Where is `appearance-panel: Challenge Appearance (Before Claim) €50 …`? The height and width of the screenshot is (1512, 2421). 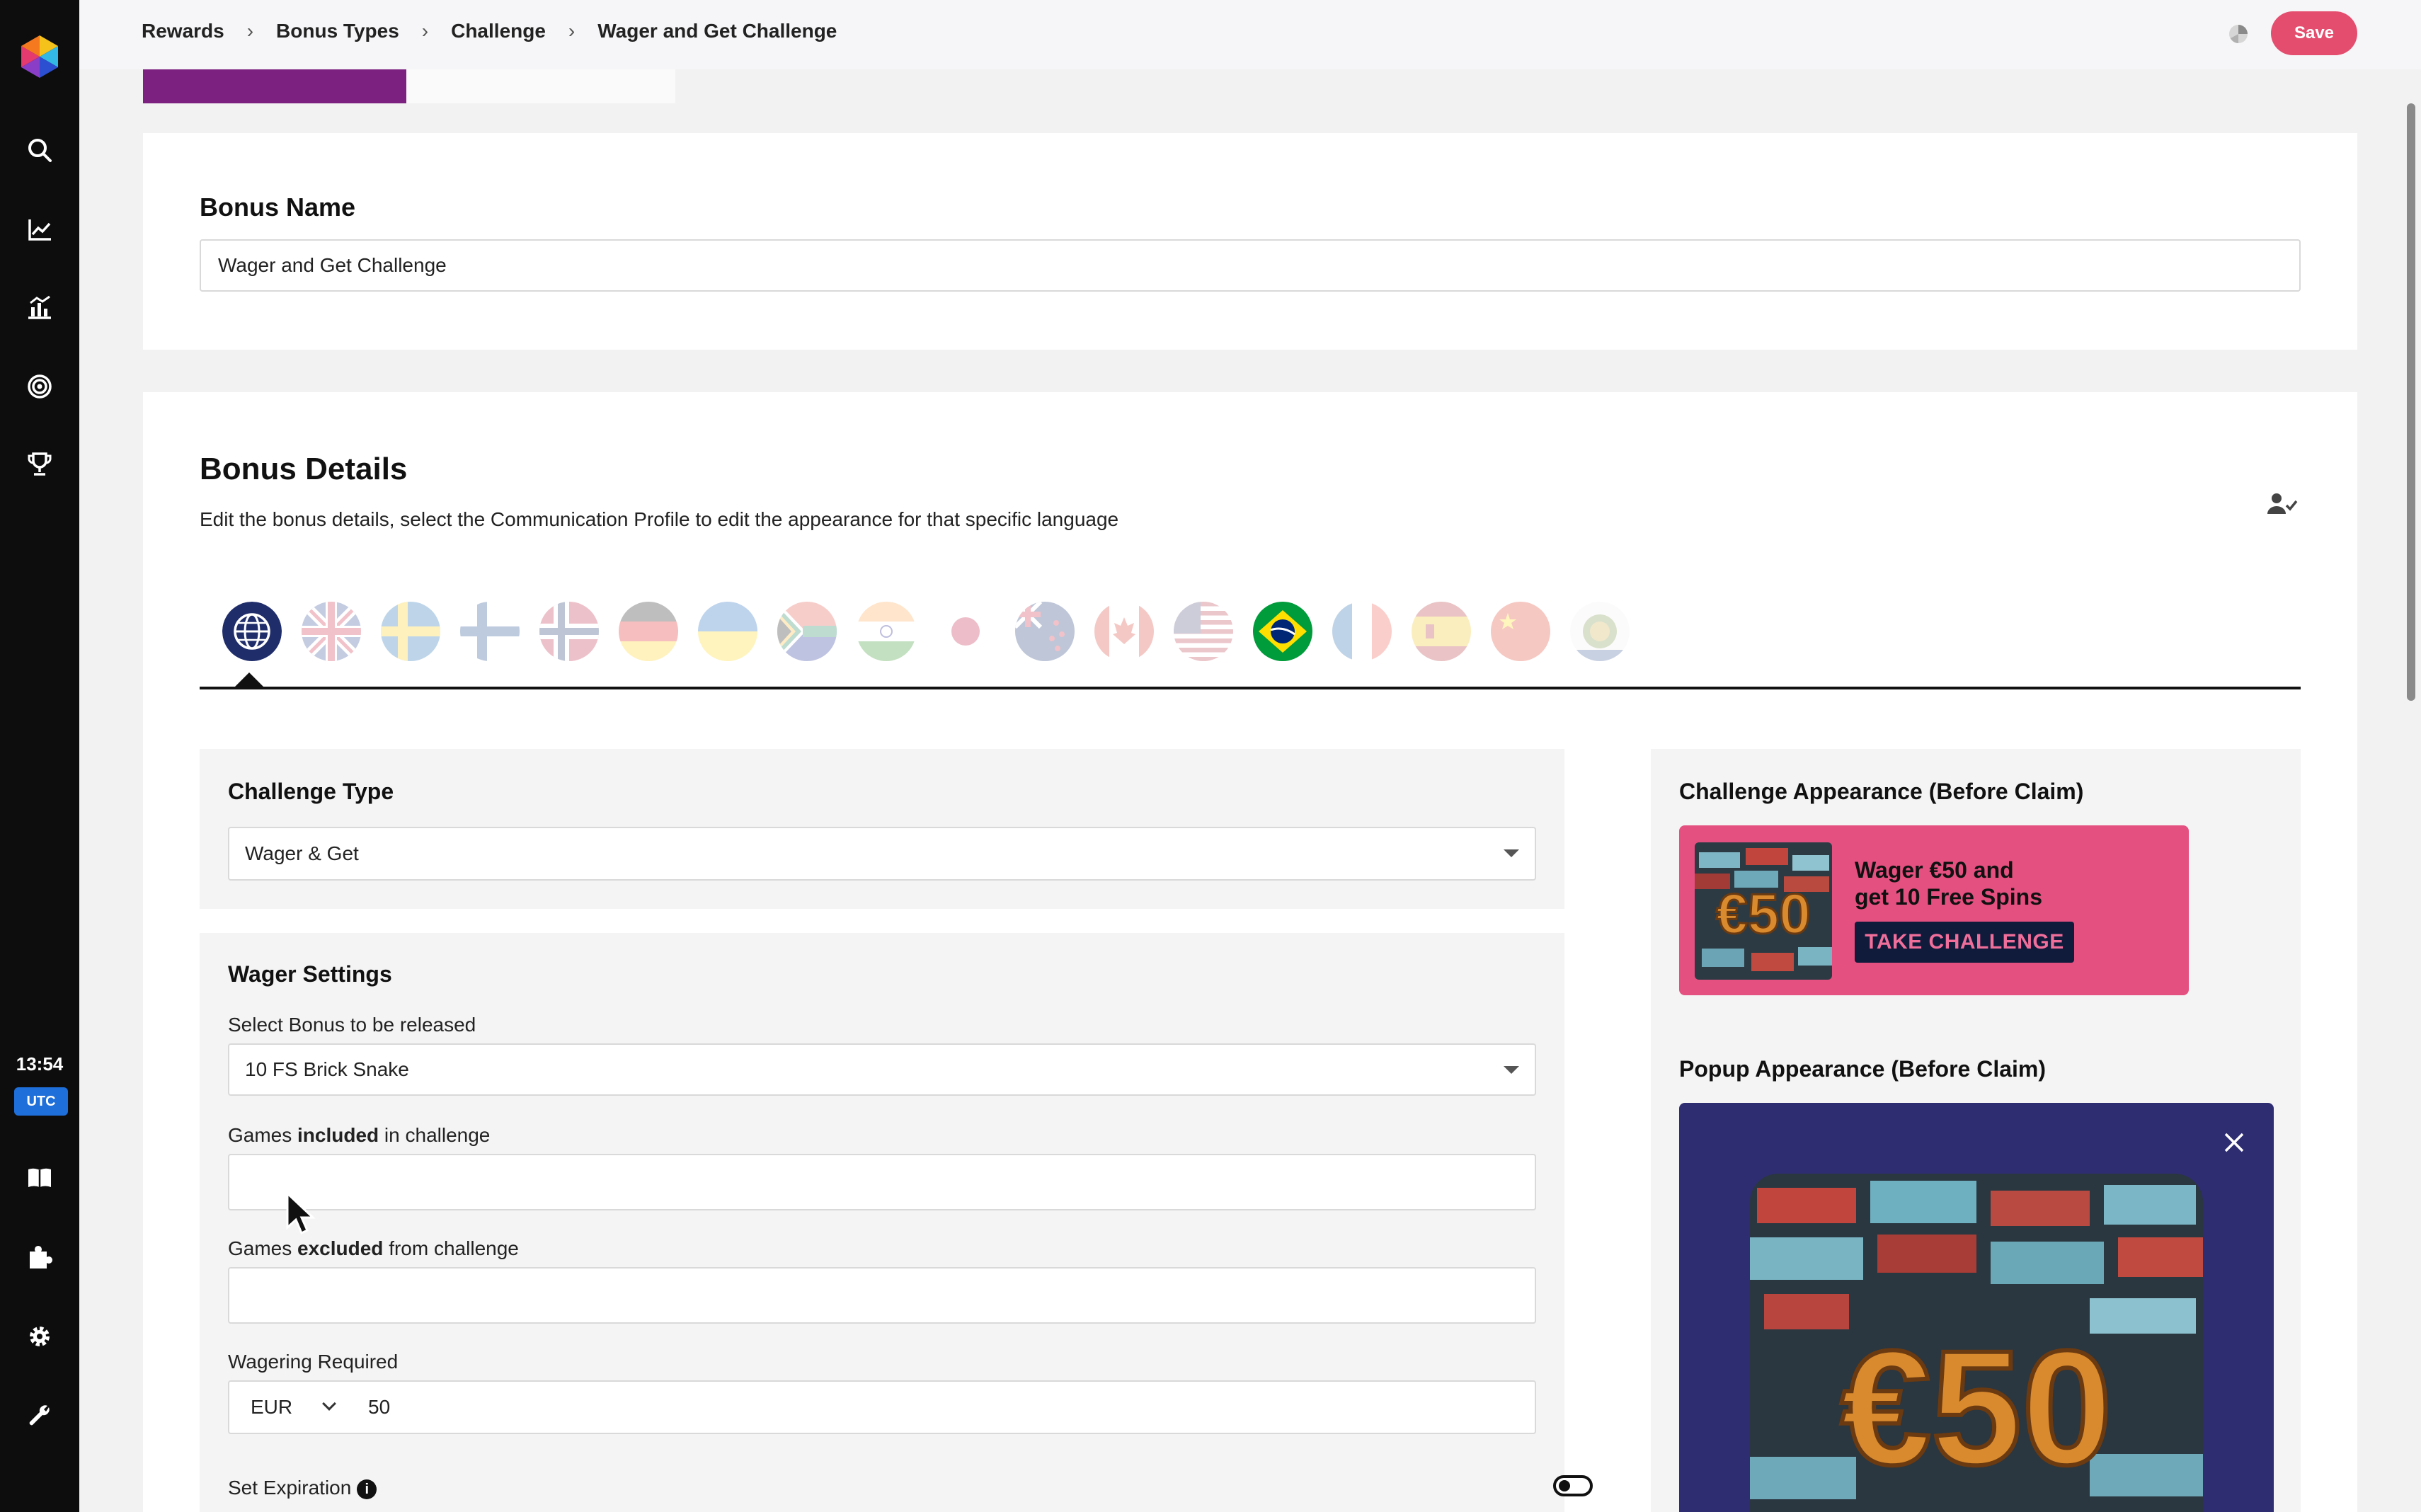
appearance-panel: Challenge Appearance (Before Claim) €50 … is located at coordinates (1976, 1130).